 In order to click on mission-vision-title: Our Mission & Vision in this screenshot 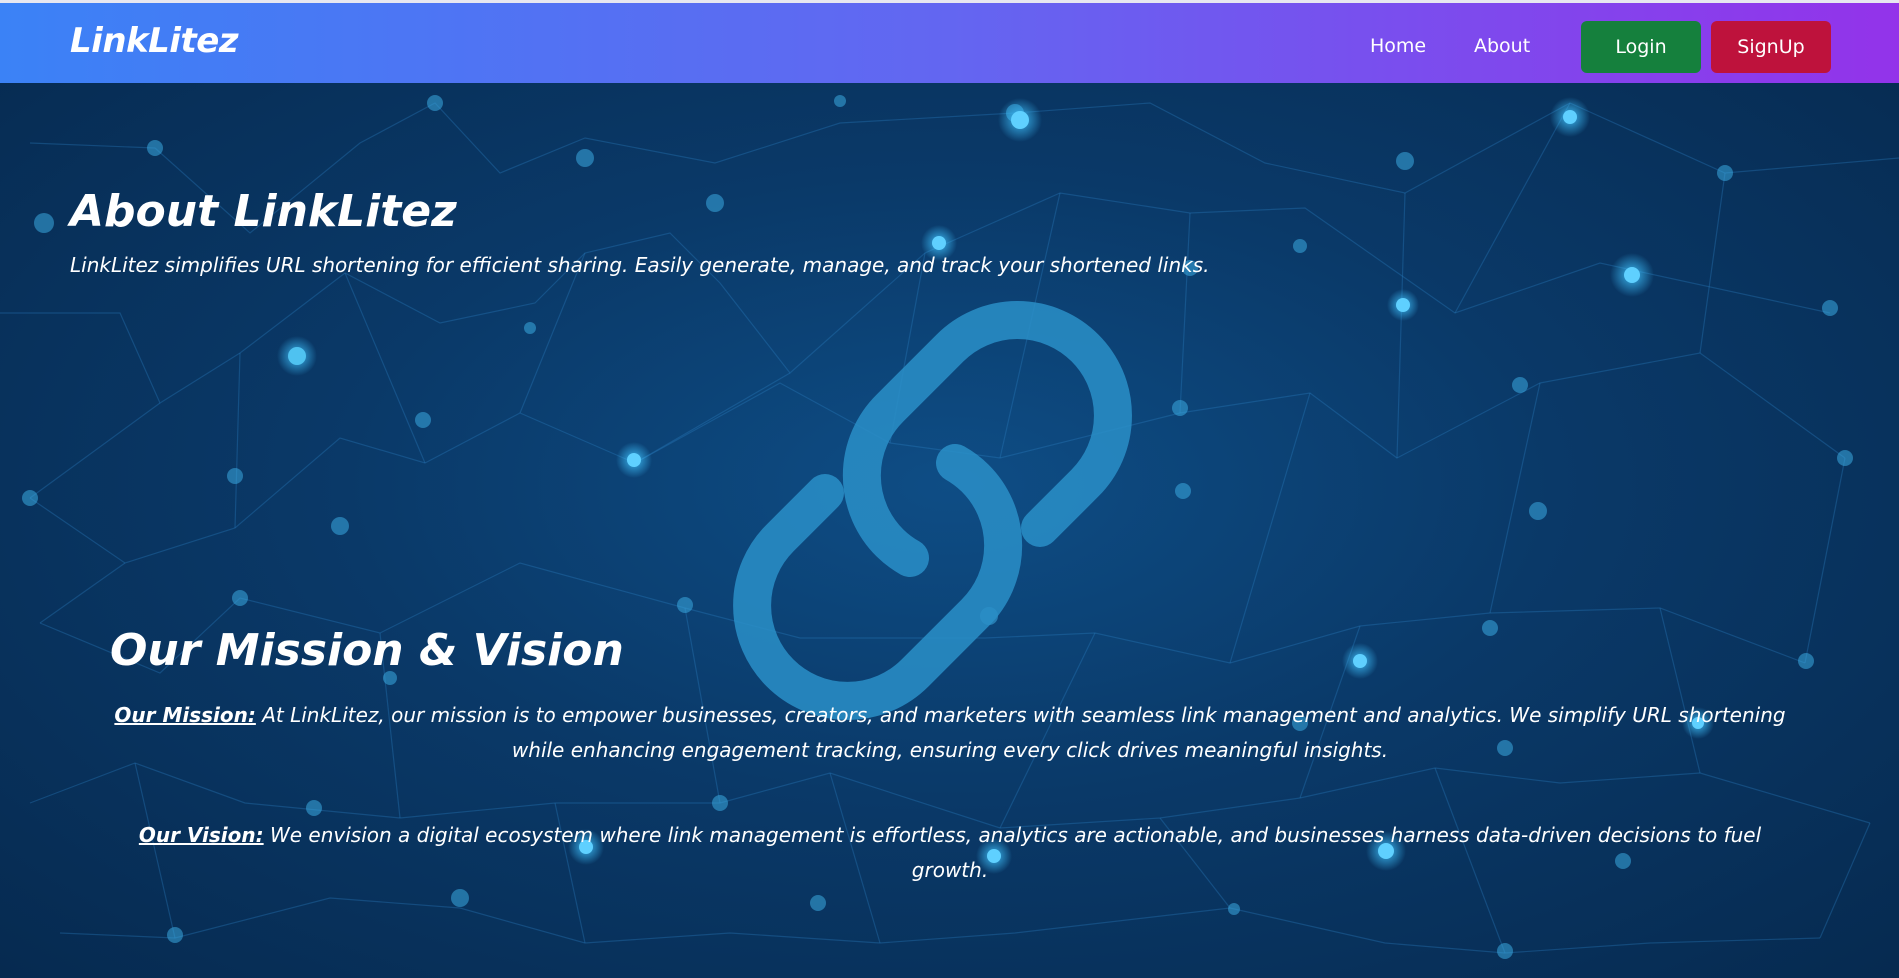, I will do `click(367, 650)`.